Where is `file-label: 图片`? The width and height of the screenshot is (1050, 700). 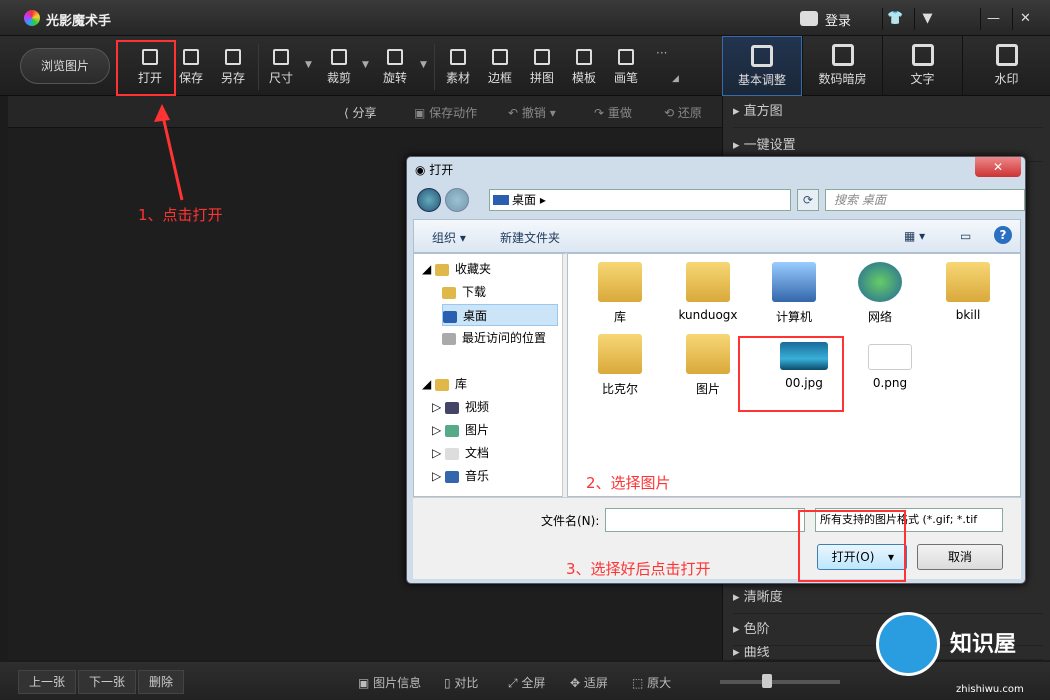 file-label: 图片 is located at coordinates (707, 389).